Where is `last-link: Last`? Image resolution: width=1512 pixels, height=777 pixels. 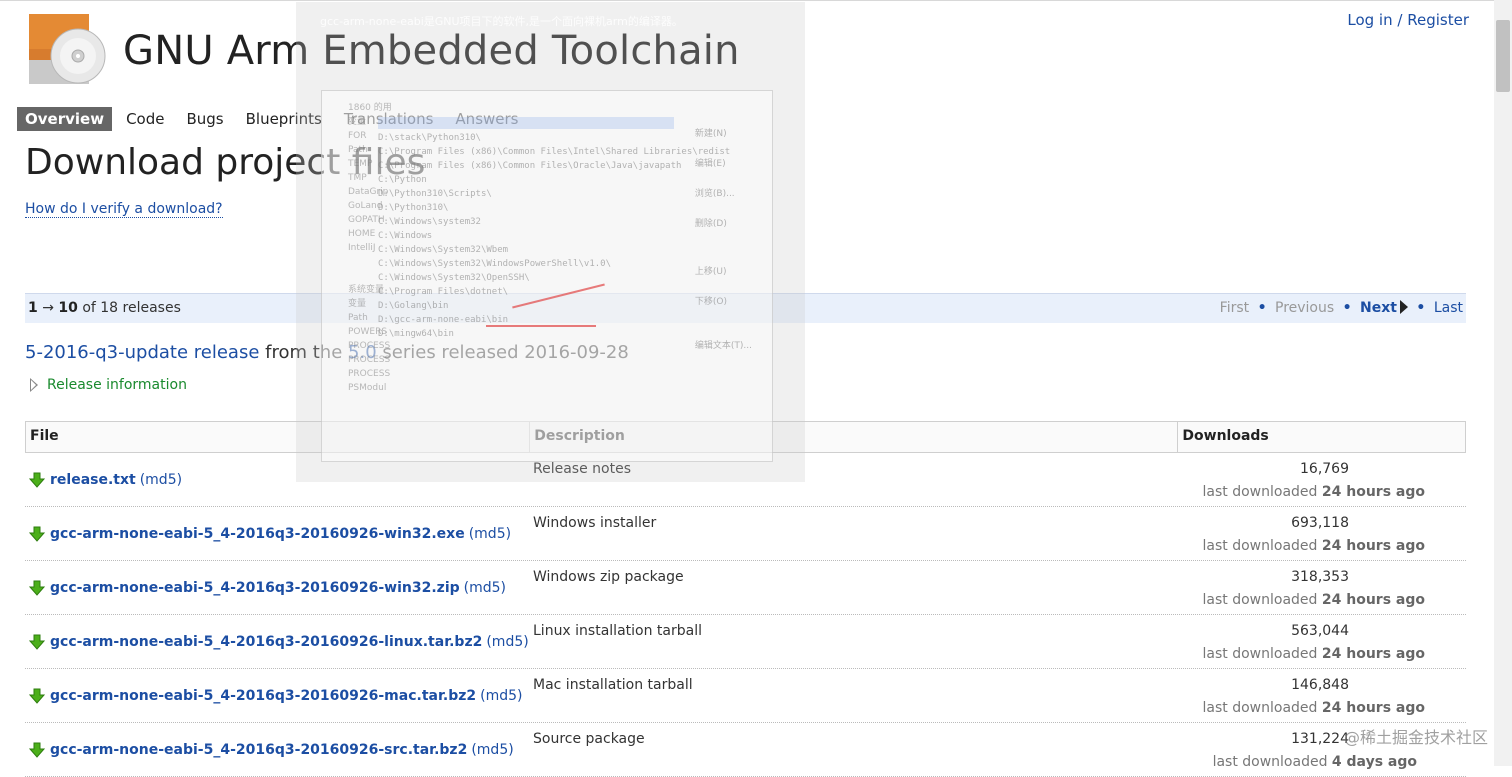
last-link: Last is located at coordinates (1448, 308).